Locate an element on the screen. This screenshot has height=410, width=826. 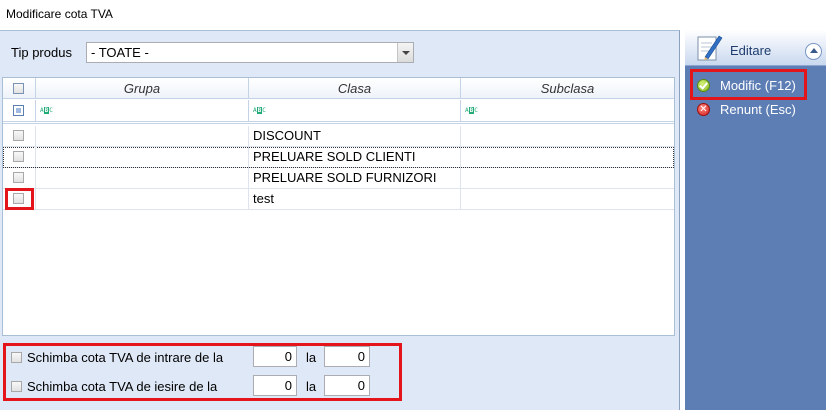
cell-clasa: test is located at coordinates (355, 199).